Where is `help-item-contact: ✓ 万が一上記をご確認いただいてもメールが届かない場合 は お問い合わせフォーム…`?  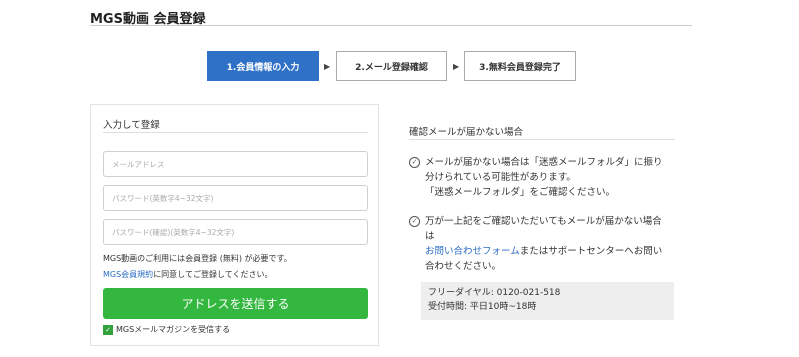 help-item-contact: ✓ 万が一上記をご確認いただいてもメールが届かない場合 は お問い合わせフォーム… is located at coordinates (542, 244).